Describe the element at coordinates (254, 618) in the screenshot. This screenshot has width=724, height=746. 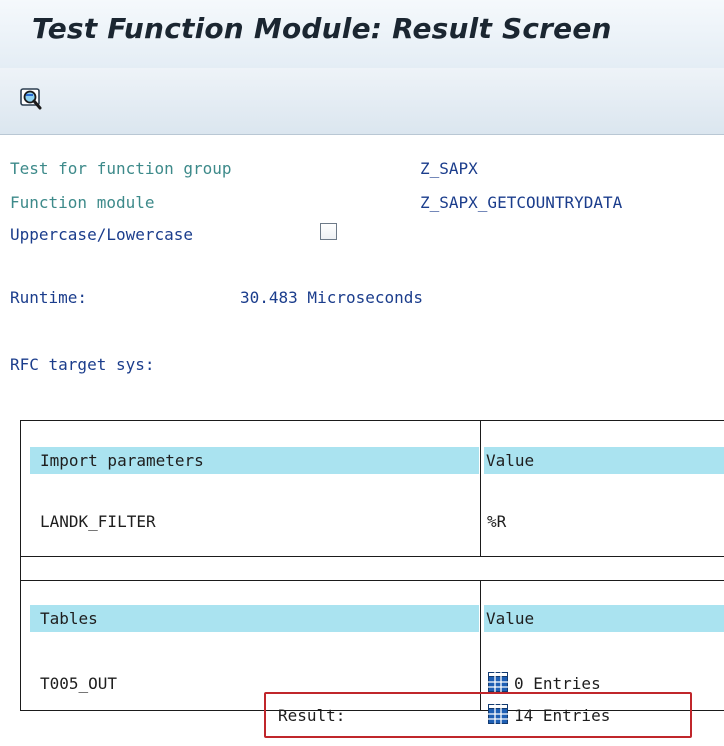
I see `tables-header-name: Tables` at that location.